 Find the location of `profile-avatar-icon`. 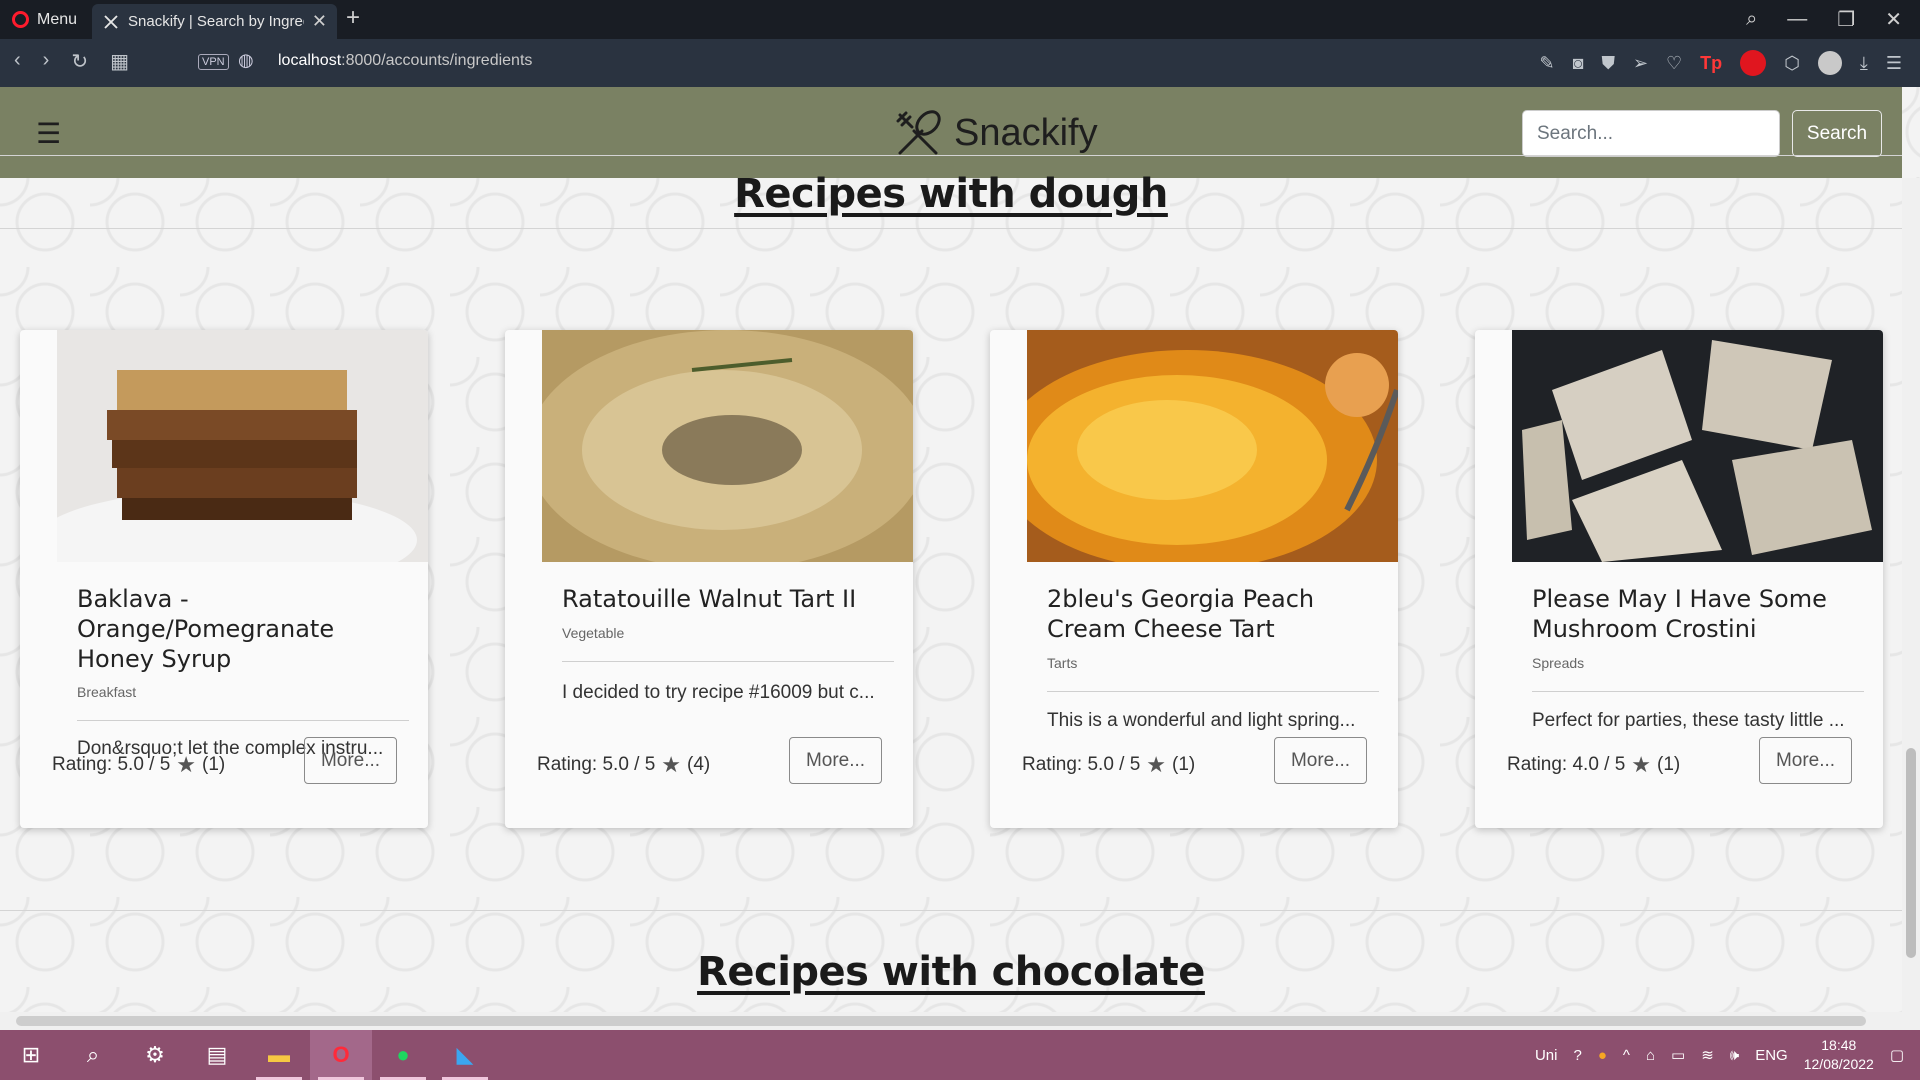

profile-avatar-icon is located at coordinates (1829, 63).